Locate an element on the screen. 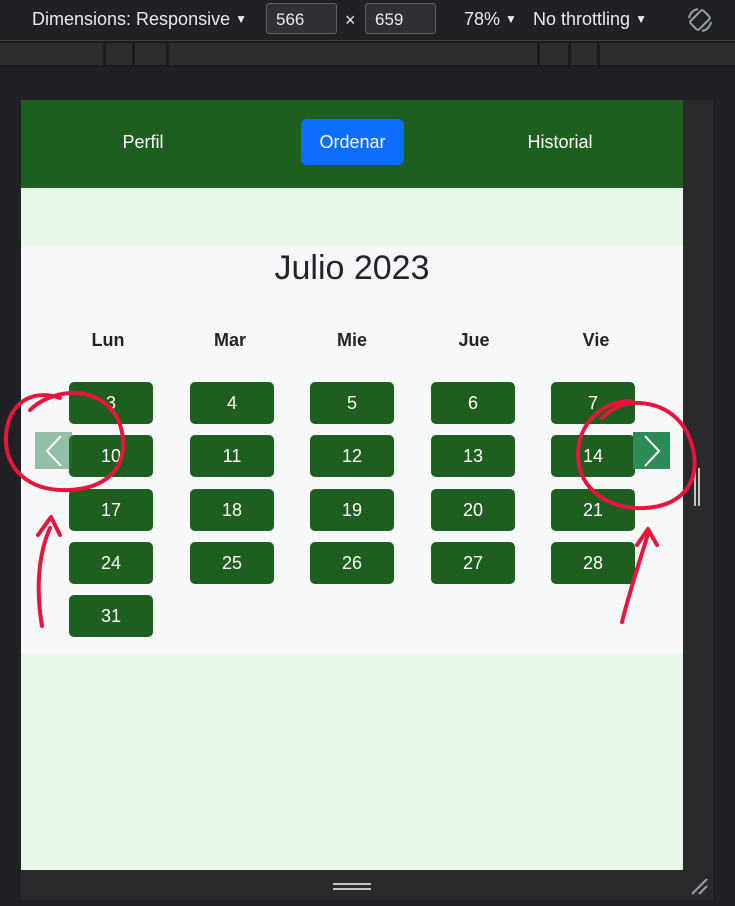 The image size is (735, 906). day-button: 19 is located at coordinates (352, 510).